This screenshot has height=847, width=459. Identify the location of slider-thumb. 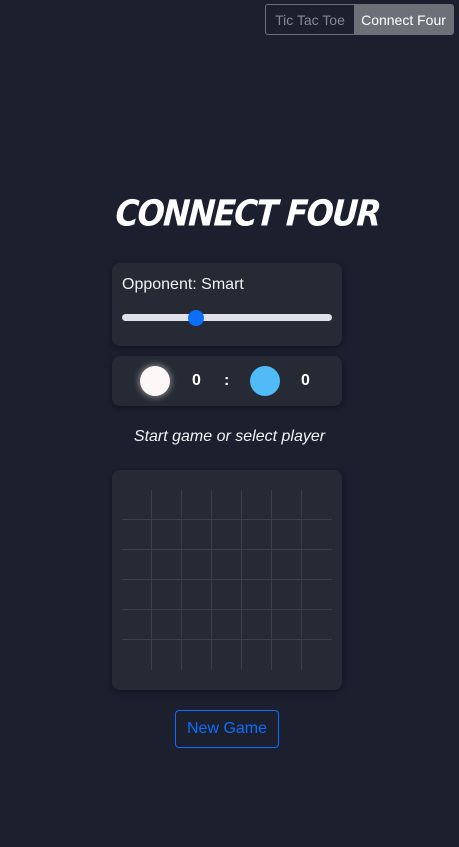
(195, 317).